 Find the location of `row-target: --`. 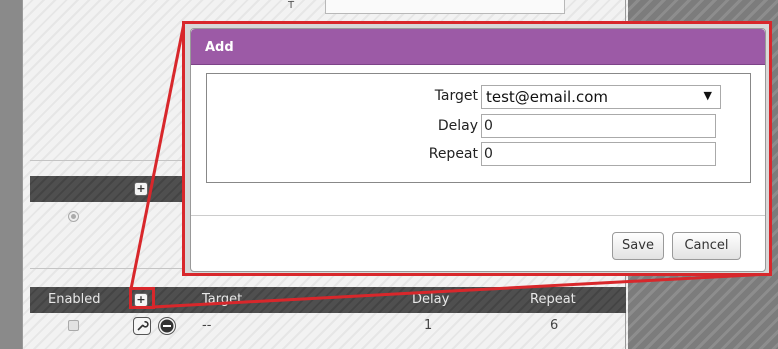

row-target: -- is located at coordinates (207, 325).